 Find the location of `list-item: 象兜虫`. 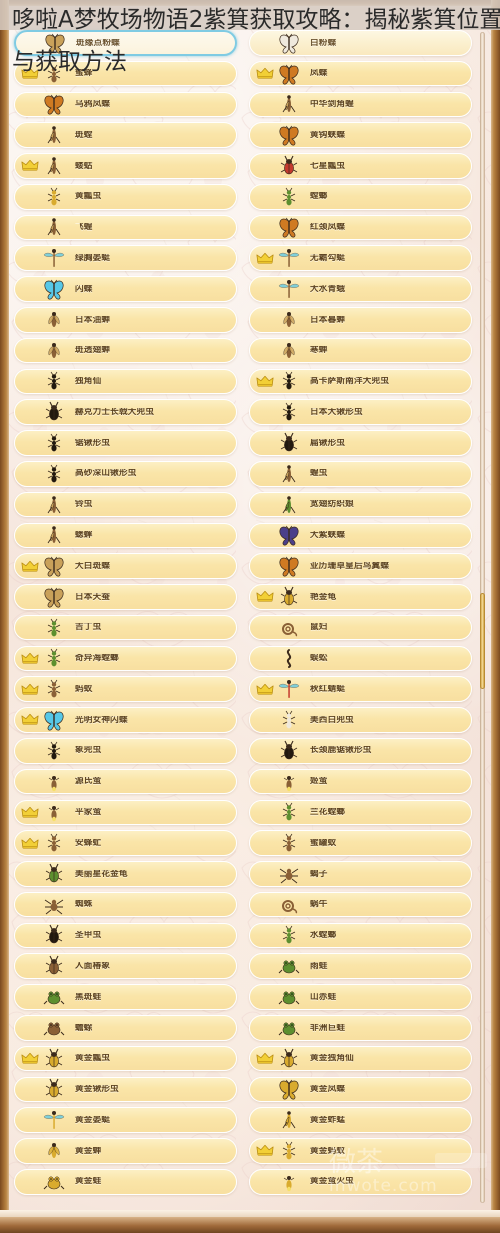

list-item: 象兜虫 is located at coordinates (125, 750).